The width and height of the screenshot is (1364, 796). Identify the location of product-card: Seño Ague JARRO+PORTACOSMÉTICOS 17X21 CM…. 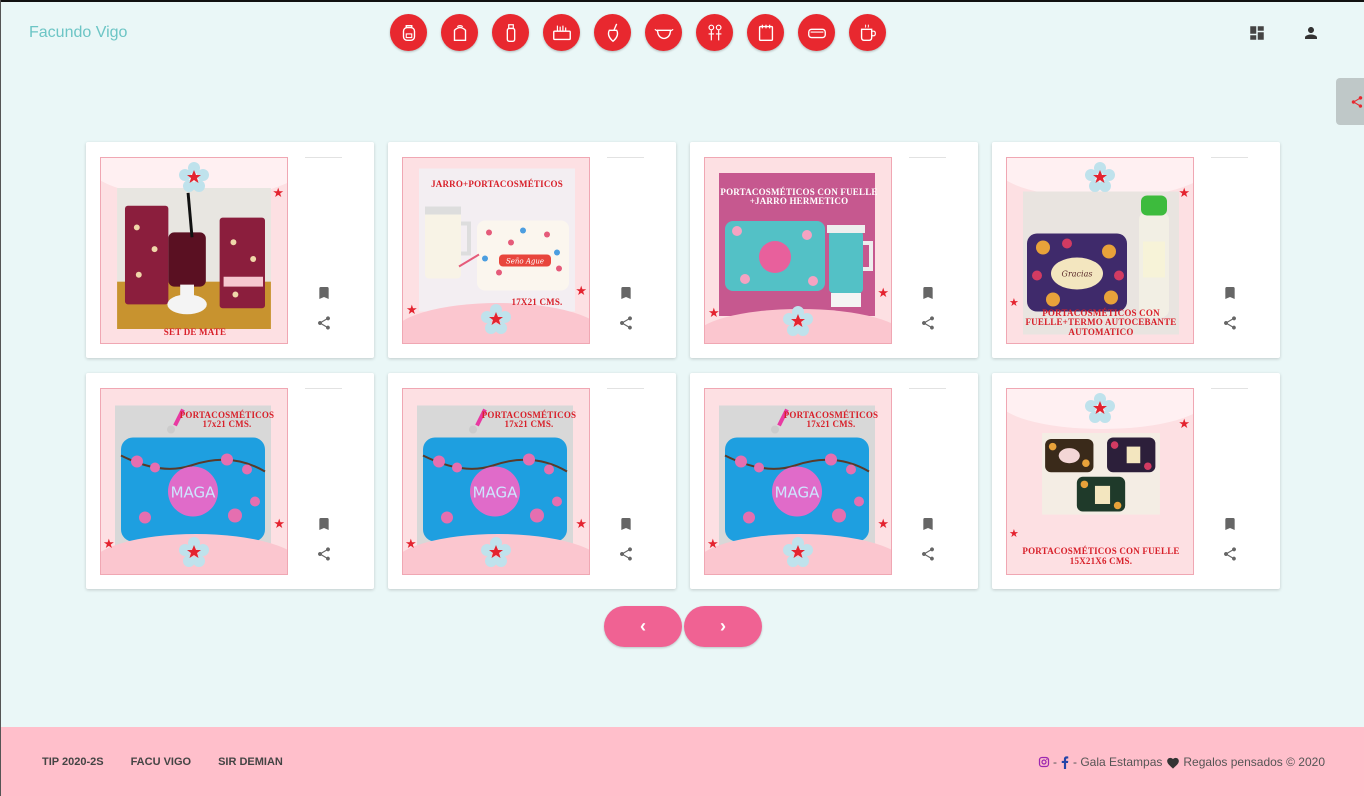
(532, 250).